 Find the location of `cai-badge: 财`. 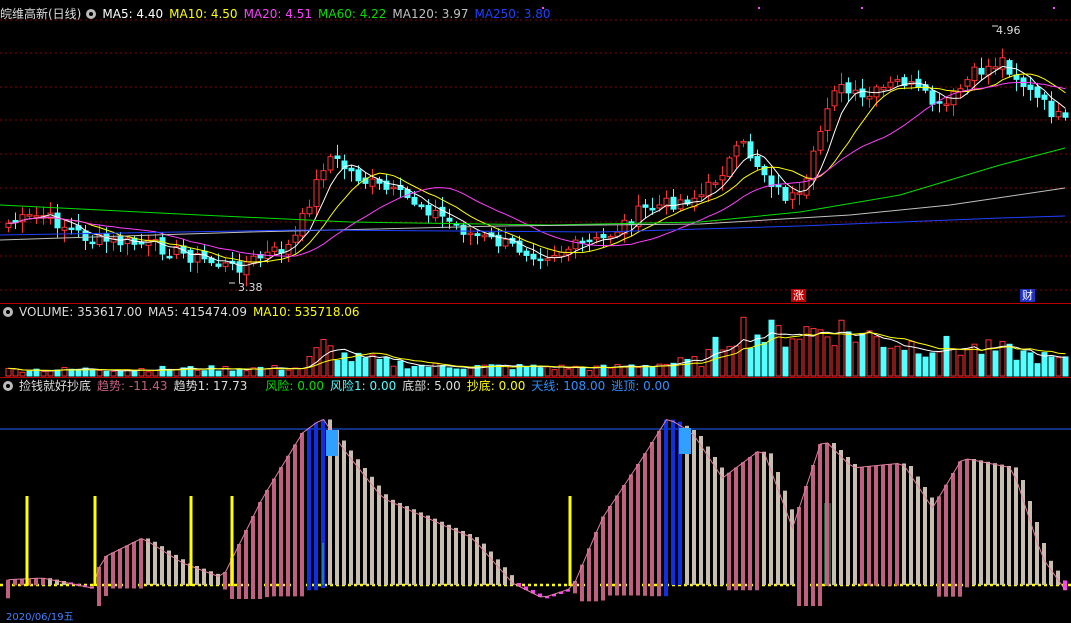

cai-badge: 财 is located at coordinates (1027, 295).